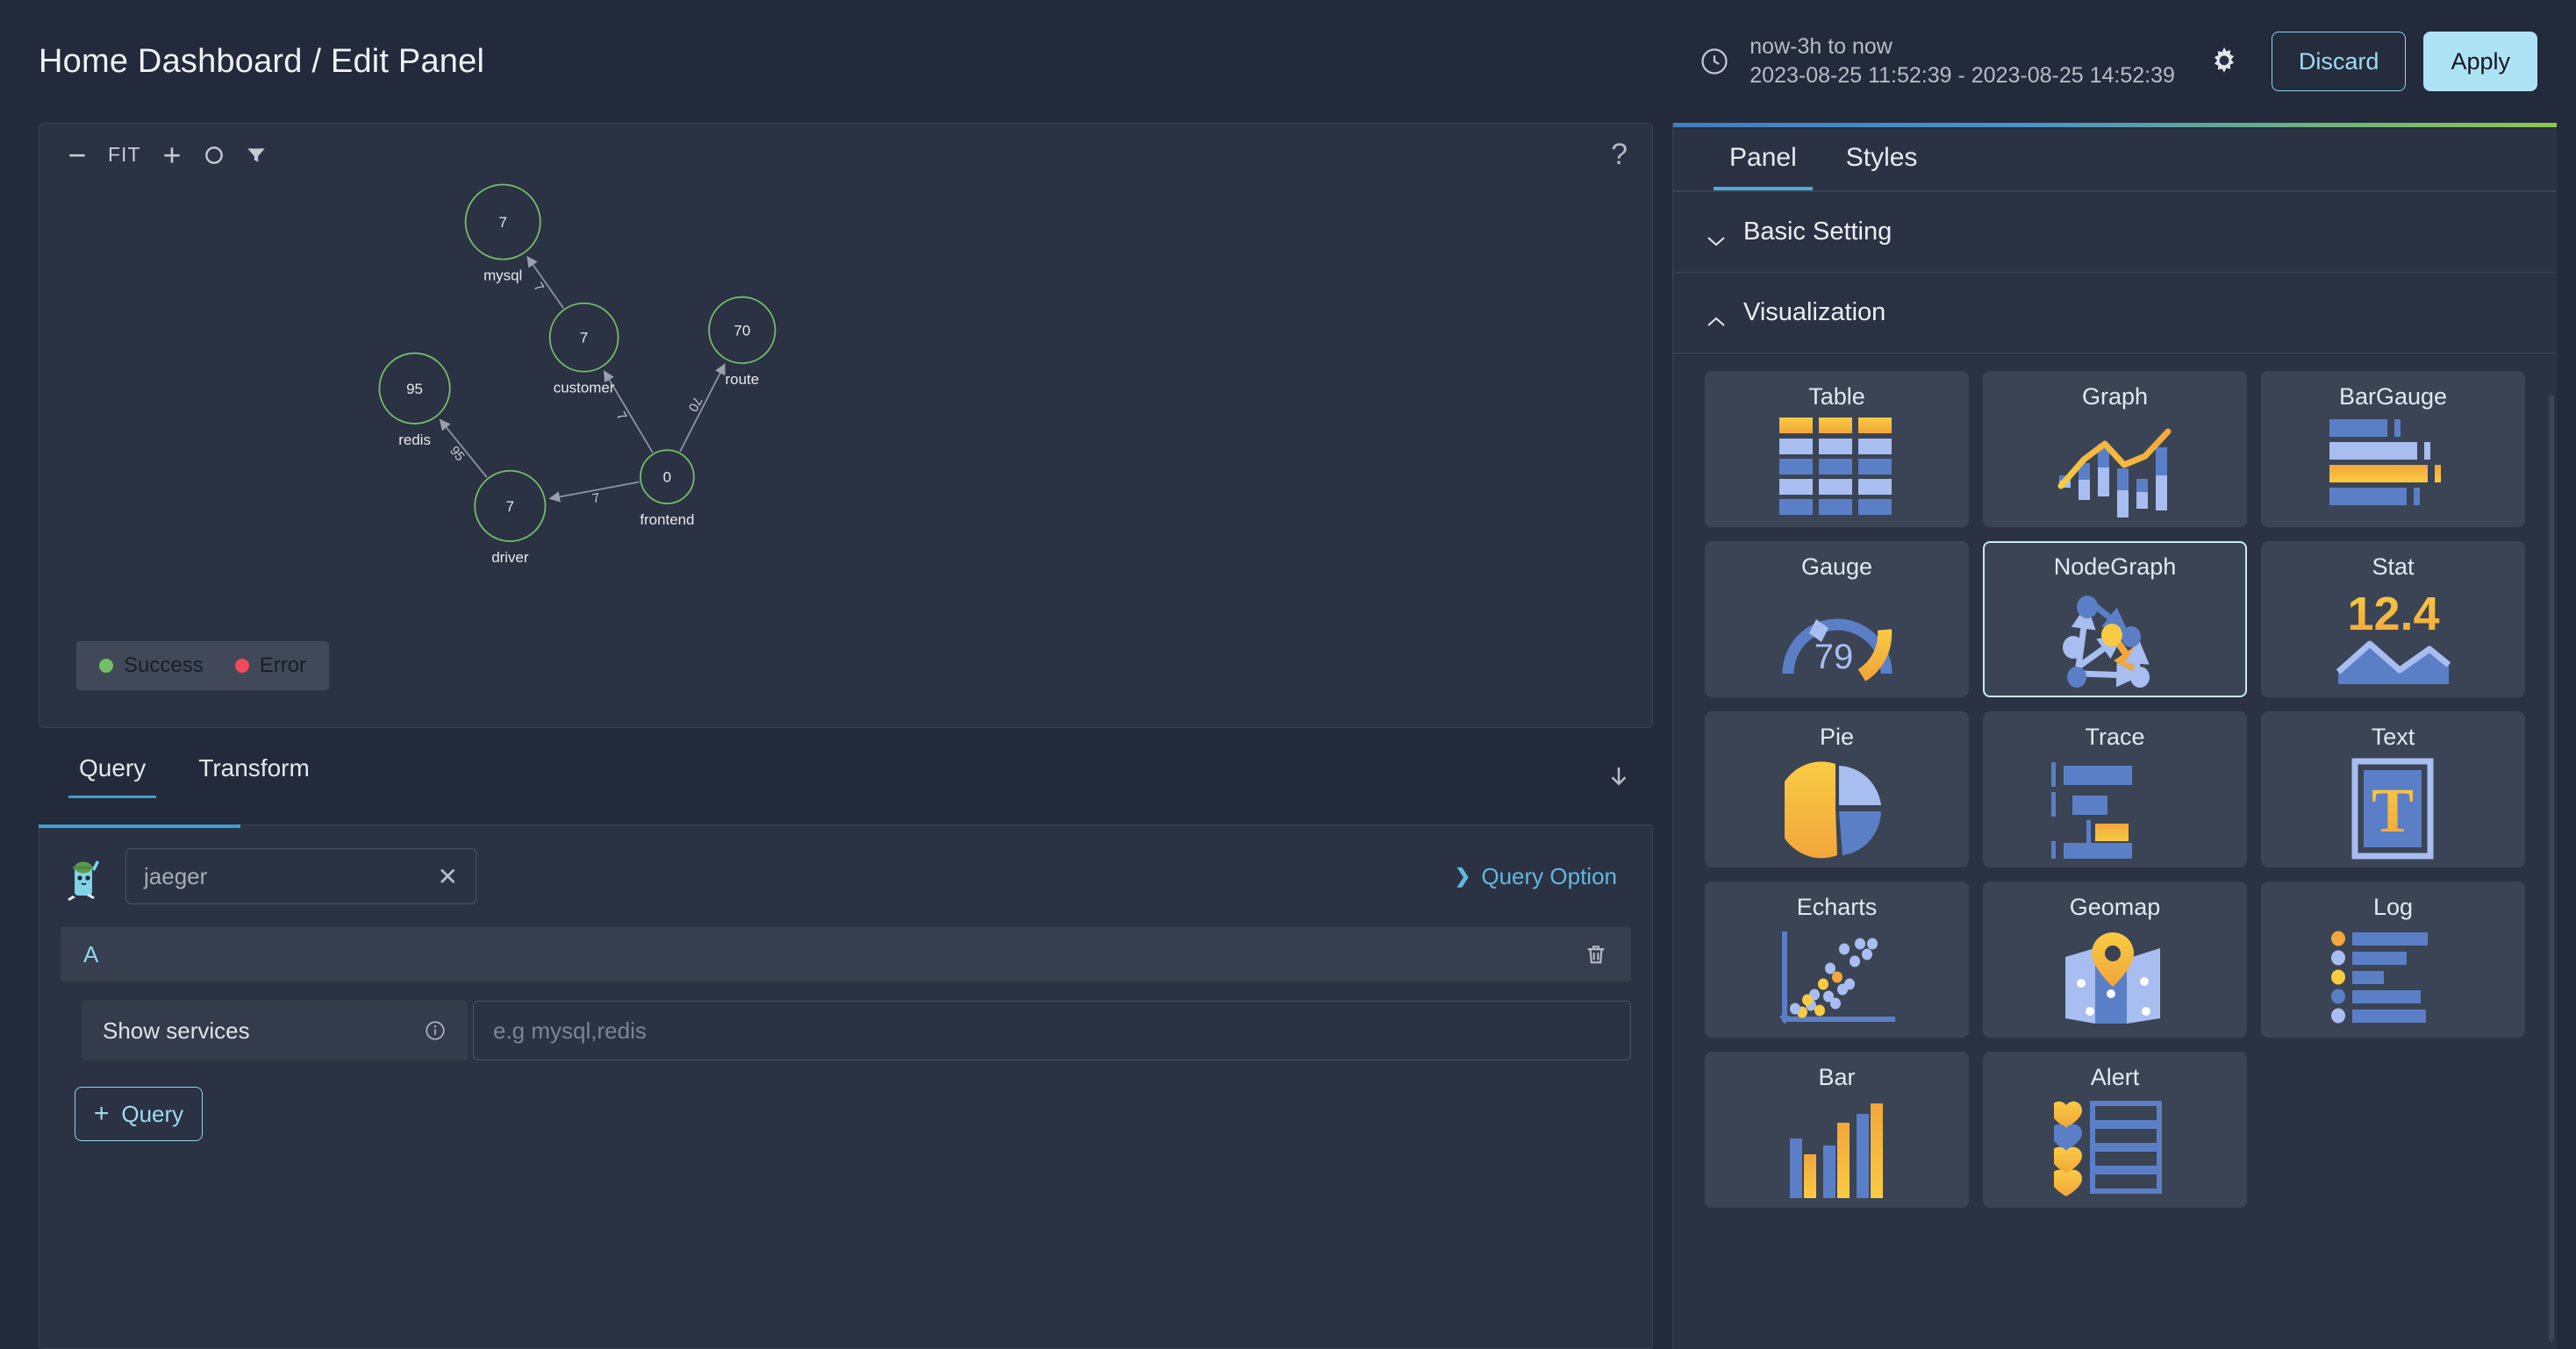  Describe the element at coordinates (1619, 155) in the screenshot. I see `question-mark-icon: ?` at that location.